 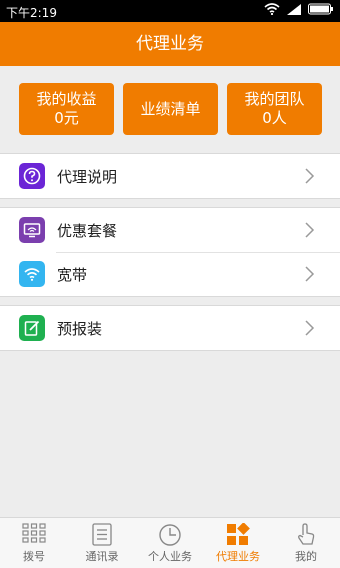 I want to click on tab-mine: 我的, so click(x=306, y=543).